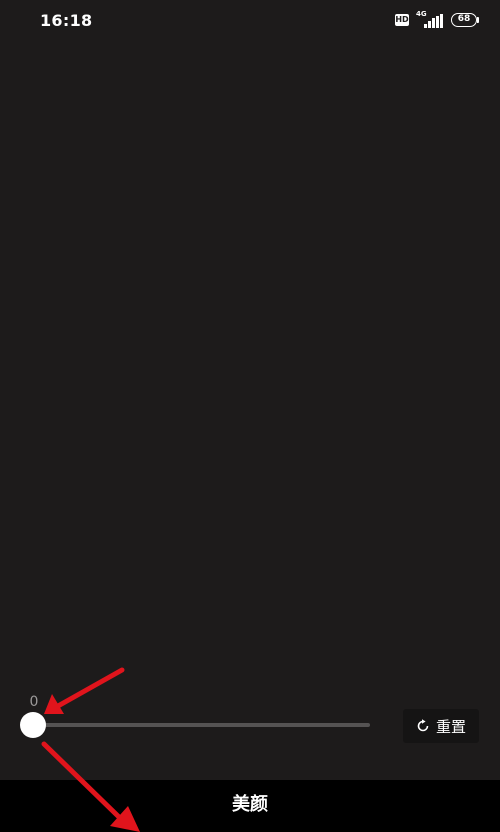 The width and height of the screenshot is (500, 832). Describe the element at coordinates (34, 702) in the screenshot. I see `slider-value-label: 0` at that location.